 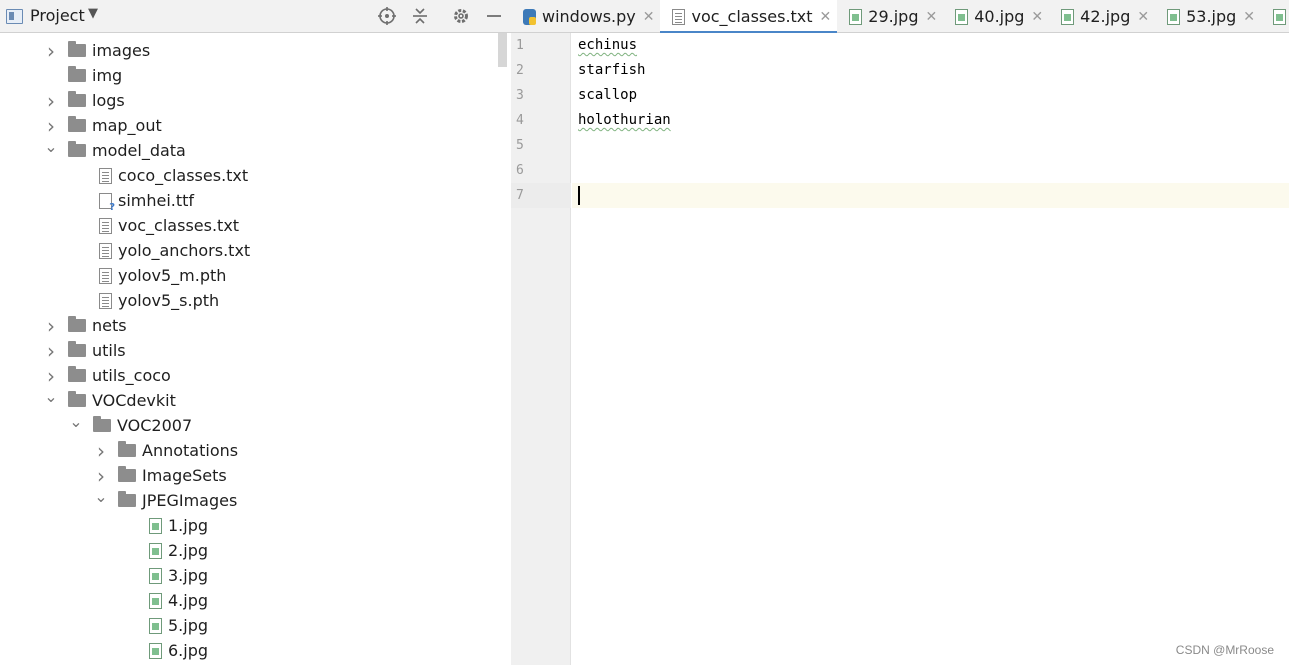 I want to click on tree-folder-item: ⌄ JPEGImages, so click(x=166, y=500).